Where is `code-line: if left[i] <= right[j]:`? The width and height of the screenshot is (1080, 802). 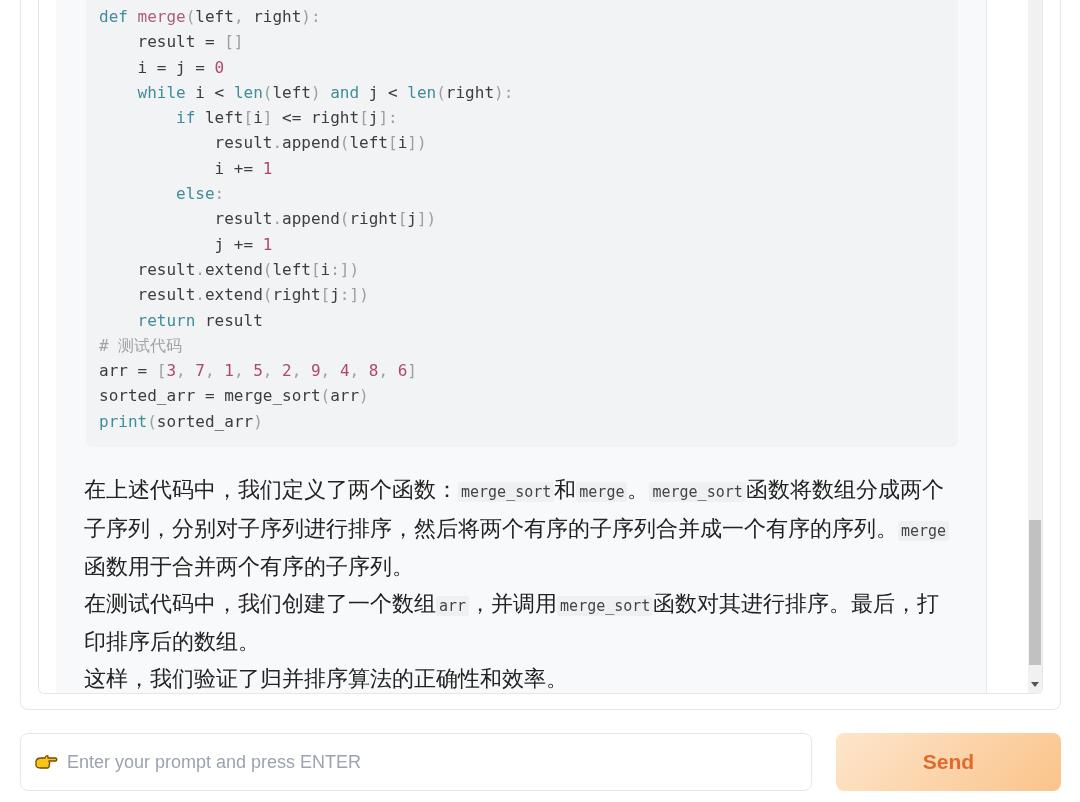
code-line: if left[i] <= right[j]: is located at coordinates (287, 118).